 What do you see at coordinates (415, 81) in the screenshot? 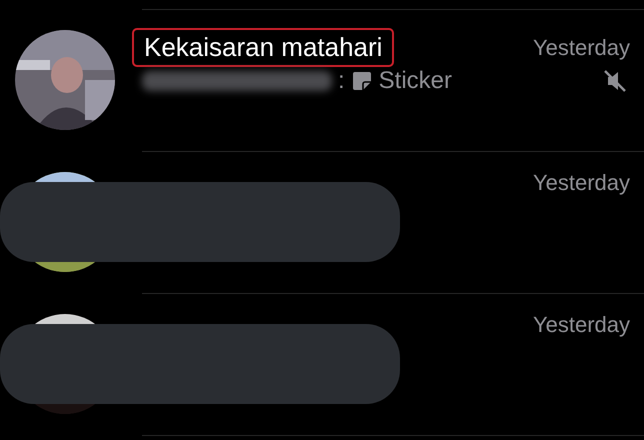
I see `message-preview: Sticker` at bounding box center [415, 81].